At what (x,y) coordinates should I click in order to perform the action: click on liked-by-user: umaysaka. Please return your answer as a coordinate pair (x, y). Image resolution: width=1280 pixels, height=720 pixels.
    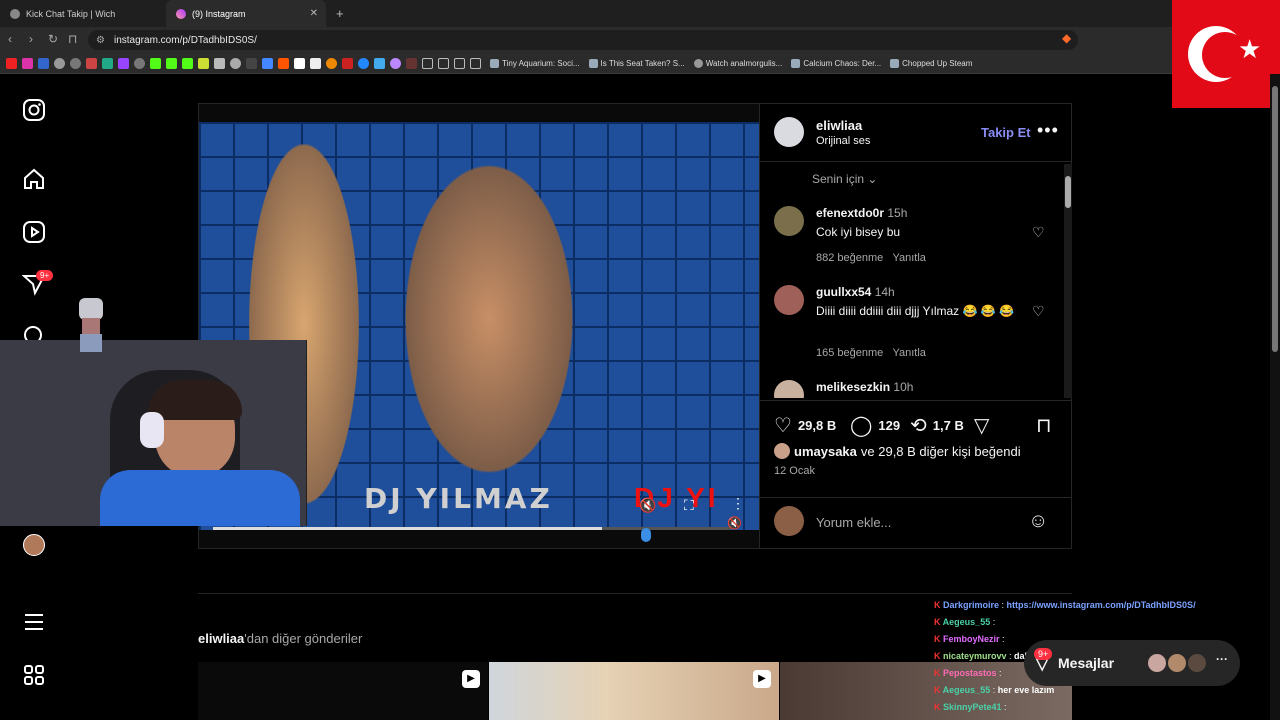
    Looking at the image, I should click on (825, 451).